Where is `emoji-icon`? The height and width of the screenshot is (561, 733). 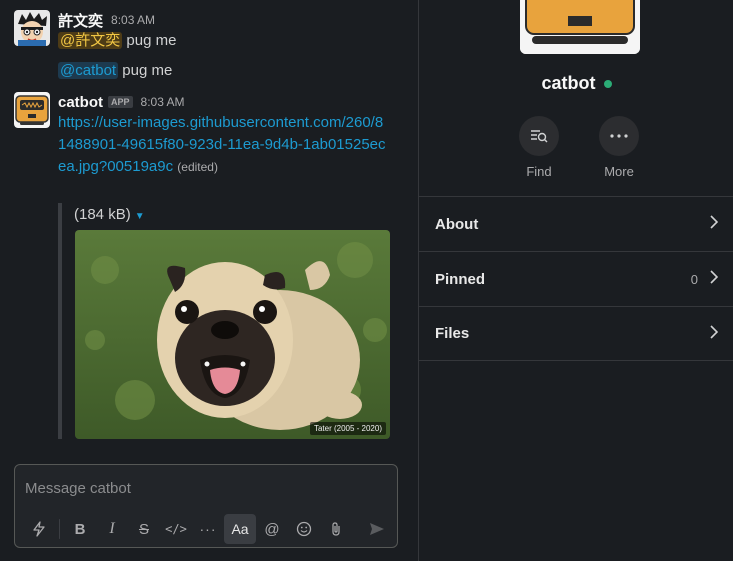
emoji-icon is located at coordinates (304, 529).